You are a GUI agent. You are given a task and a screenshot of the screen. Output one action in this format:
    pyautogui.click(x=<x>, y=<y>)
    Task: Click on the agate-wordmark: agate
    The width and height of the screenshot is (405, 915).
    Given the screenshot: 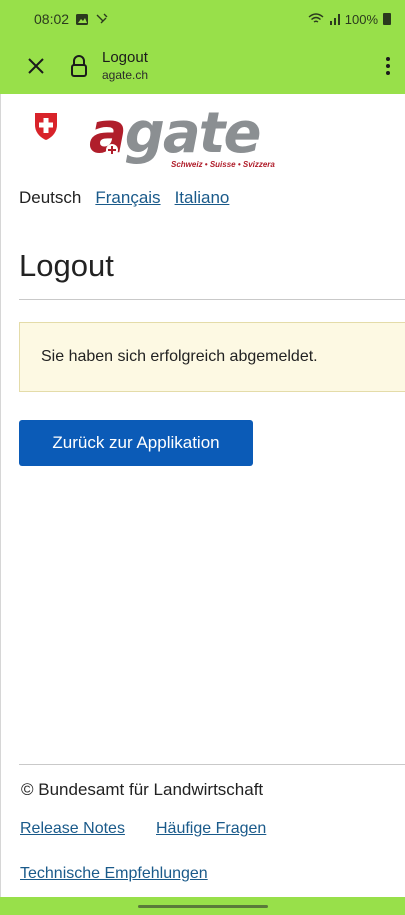 What is the action you would take?
    pyautogui.click(x=175, y=133)
    